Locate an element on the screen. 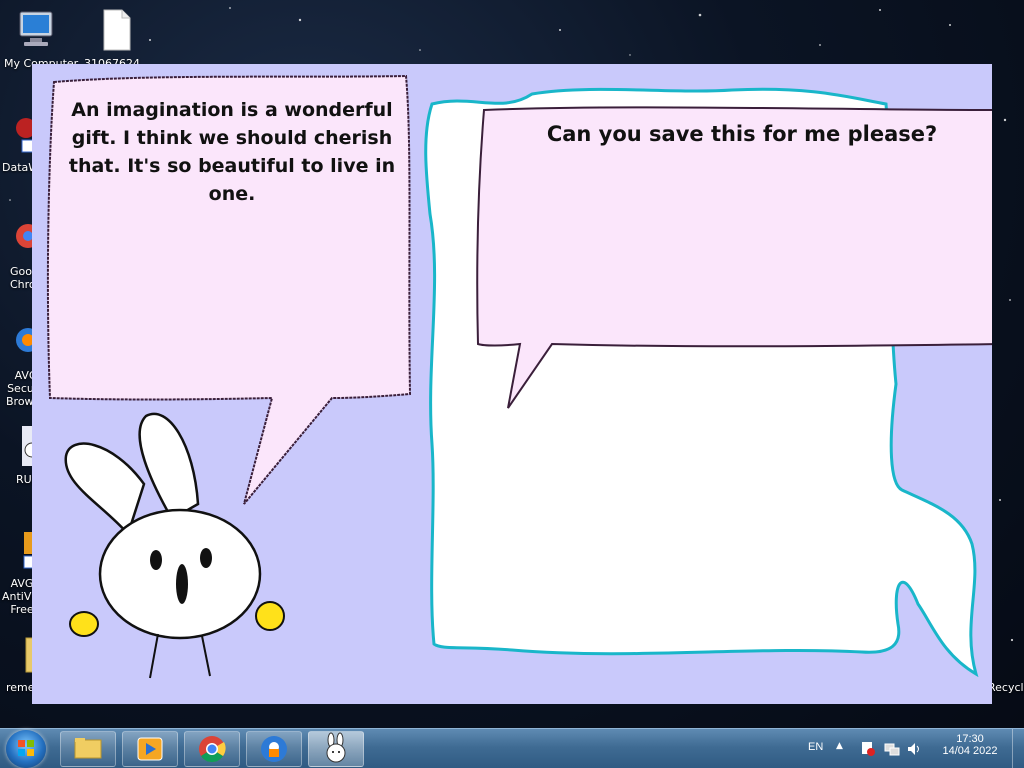  taskbar-avg-browser-button is located at coordinates (274, 749).